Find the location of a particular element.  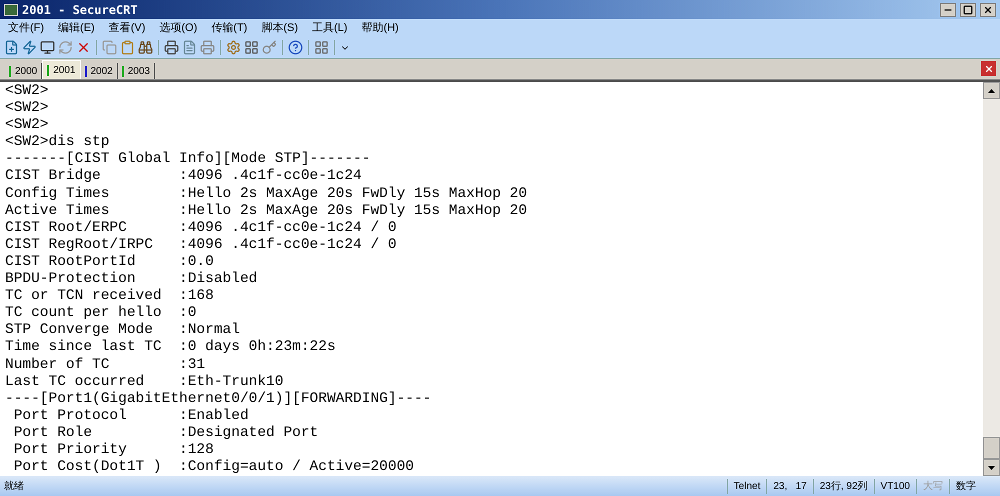

terminal-line: Active Times :Hello 2s MaxAge 20s FwDly 15s MaxHop 20 is located at coordinates (266, 211).